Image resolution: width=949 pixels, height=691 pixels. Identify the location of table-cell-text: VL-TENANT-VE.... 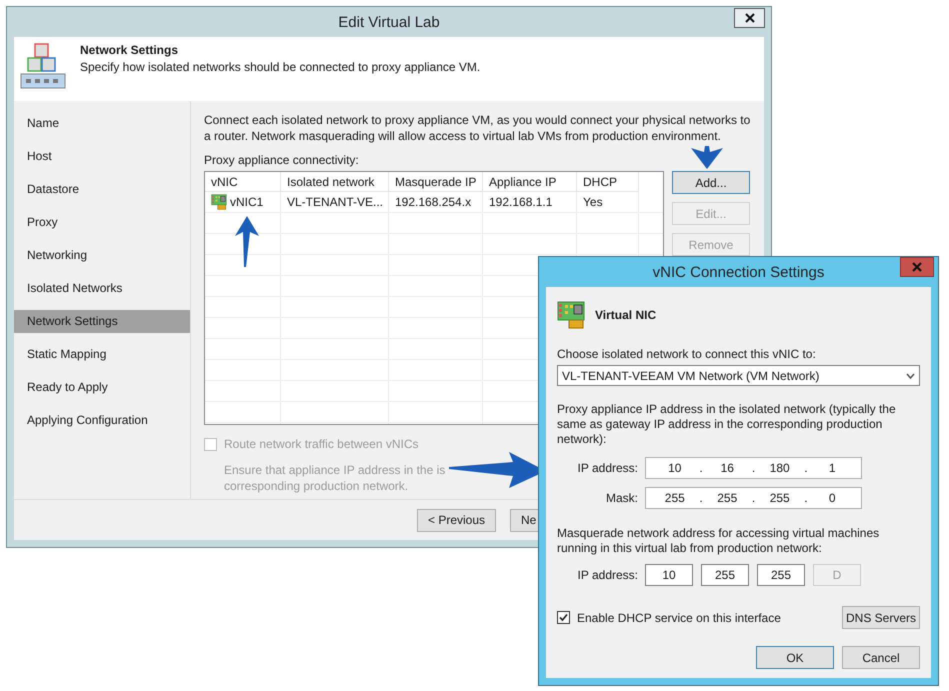
(335, 202).